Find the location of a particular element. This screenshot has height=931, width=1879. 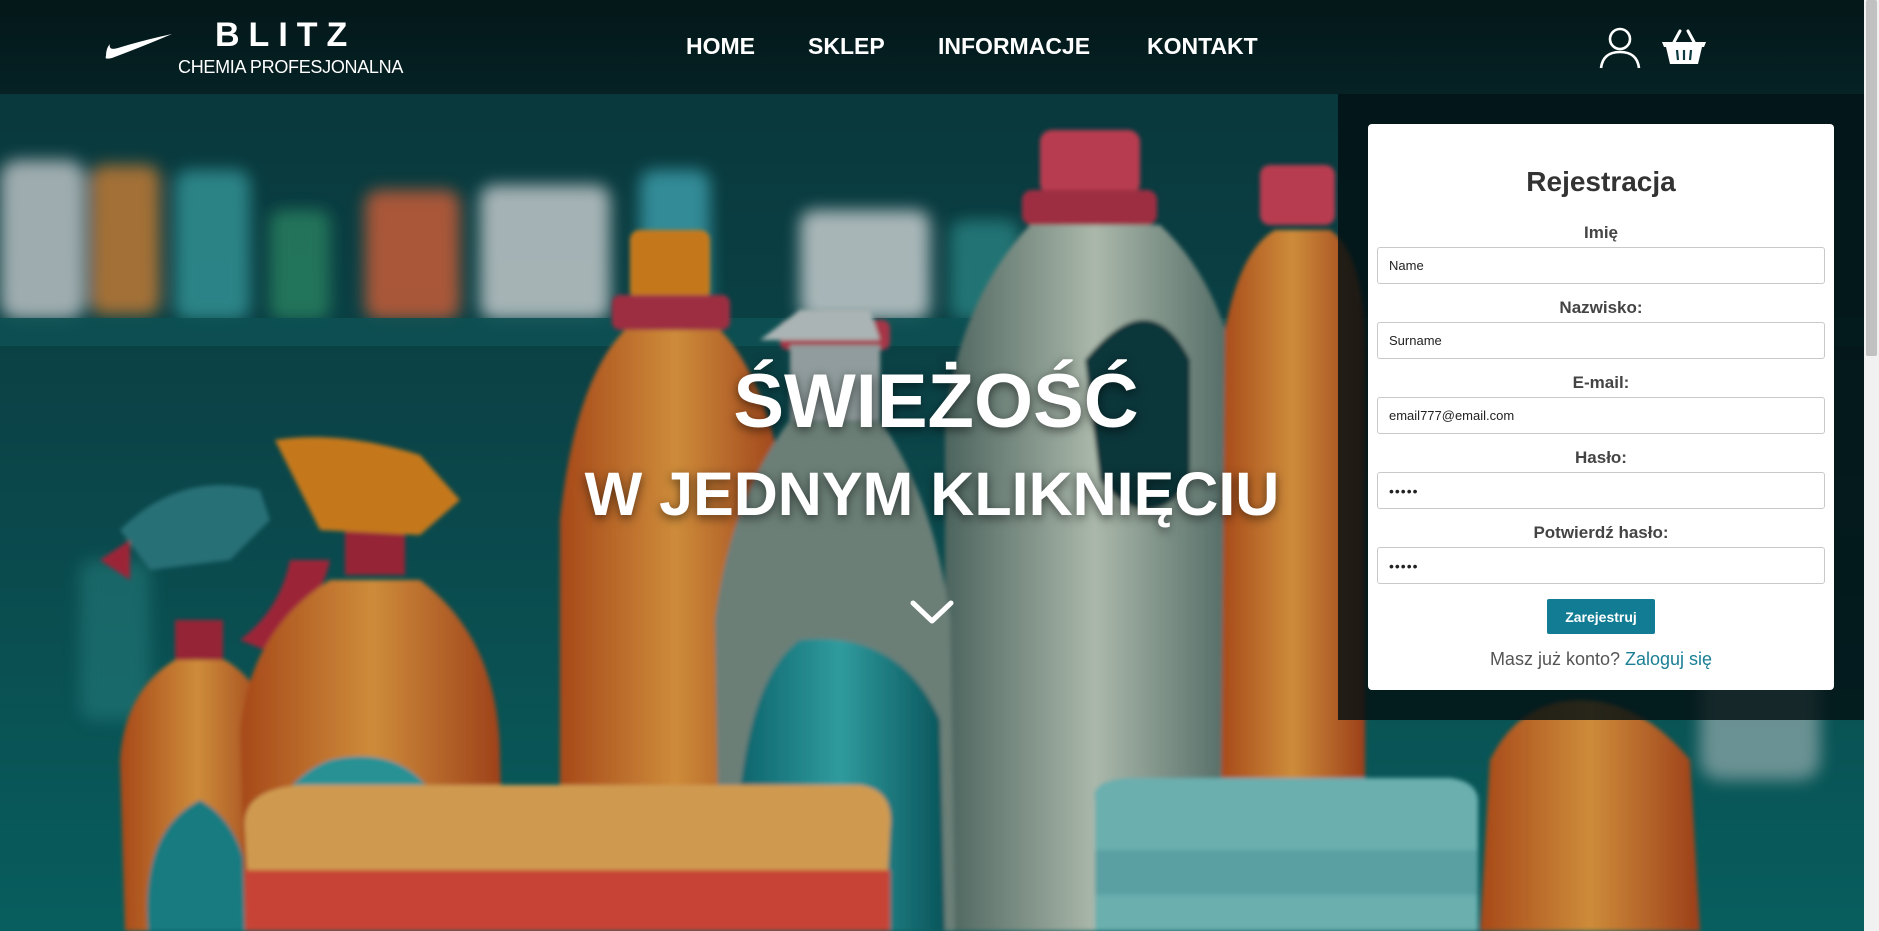

chevron-down-icon is located at coordinates (932, 612).